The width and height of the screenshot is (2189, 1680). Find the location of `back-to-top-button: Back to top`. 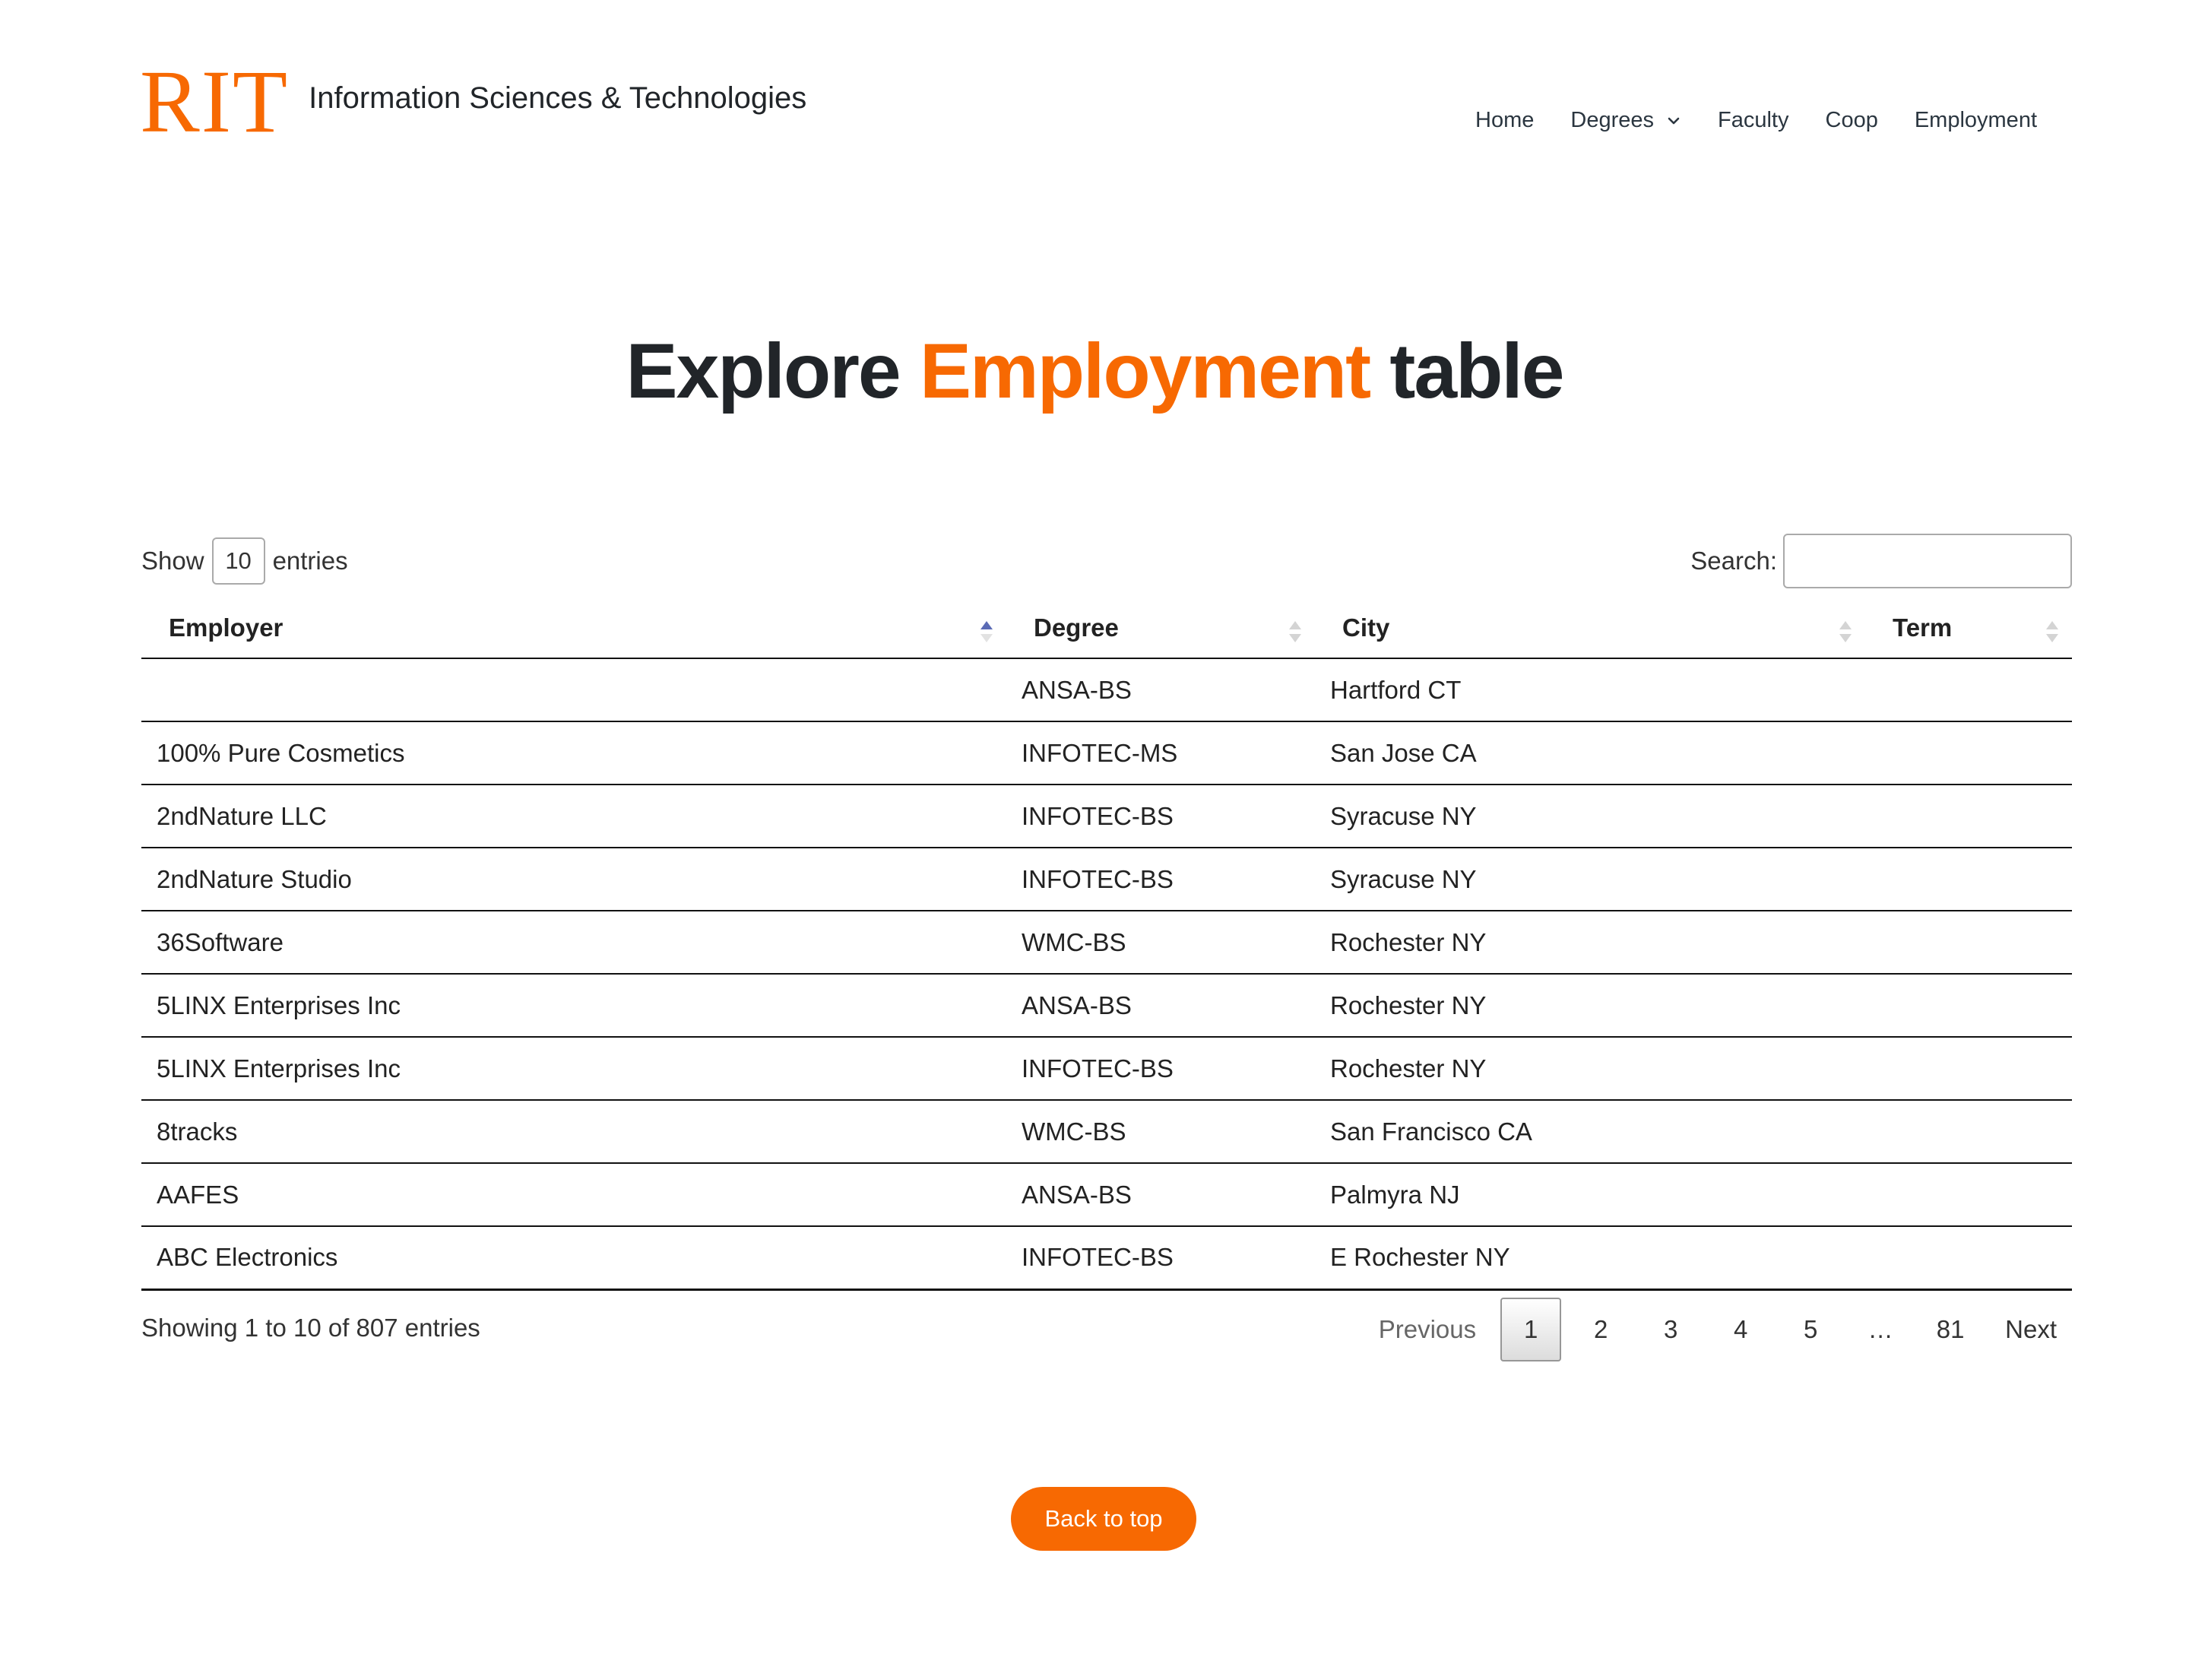

back-to-top-button: Back to top is located at coordinates (1103, 1519).